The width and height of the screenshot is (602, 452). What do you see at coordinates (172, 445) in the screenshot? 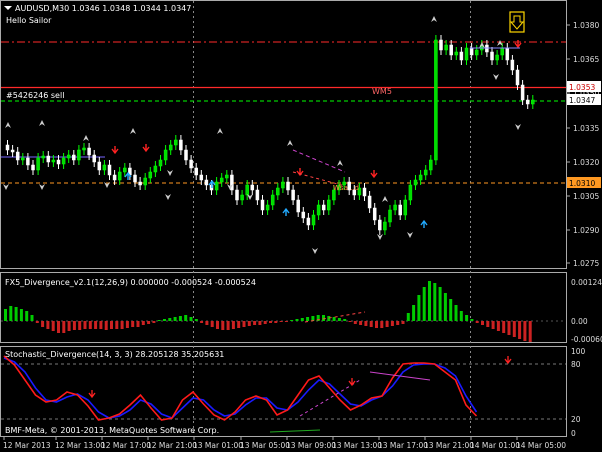
I see `time-tick-label: 12 Mar 21:00` at bounding box center [172, 445].